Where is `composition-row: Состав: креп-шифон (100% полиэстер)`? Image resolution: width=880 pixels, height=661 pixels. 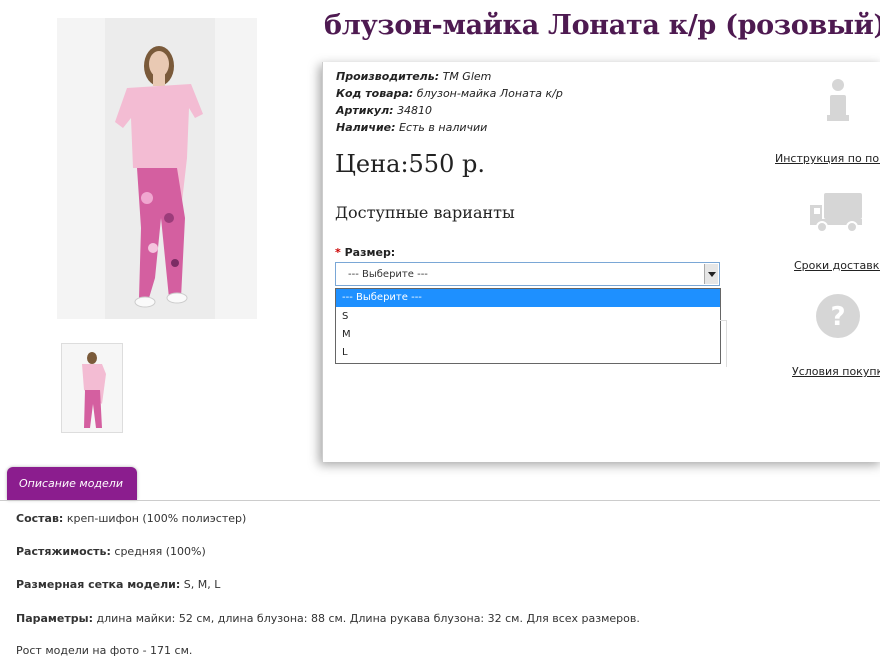 composition-row: Состав: креп-шифон (100% полиэстер) is located at coordinates (131, 518).